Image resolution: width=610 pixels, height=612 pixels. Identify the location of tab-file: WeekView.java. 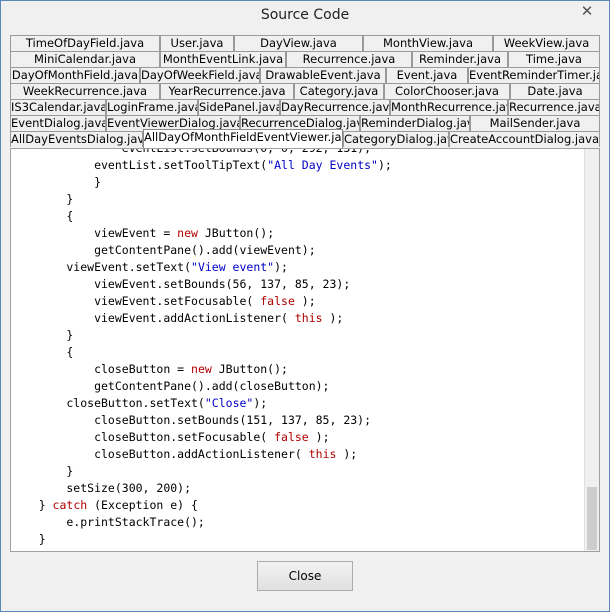
(546, 43).